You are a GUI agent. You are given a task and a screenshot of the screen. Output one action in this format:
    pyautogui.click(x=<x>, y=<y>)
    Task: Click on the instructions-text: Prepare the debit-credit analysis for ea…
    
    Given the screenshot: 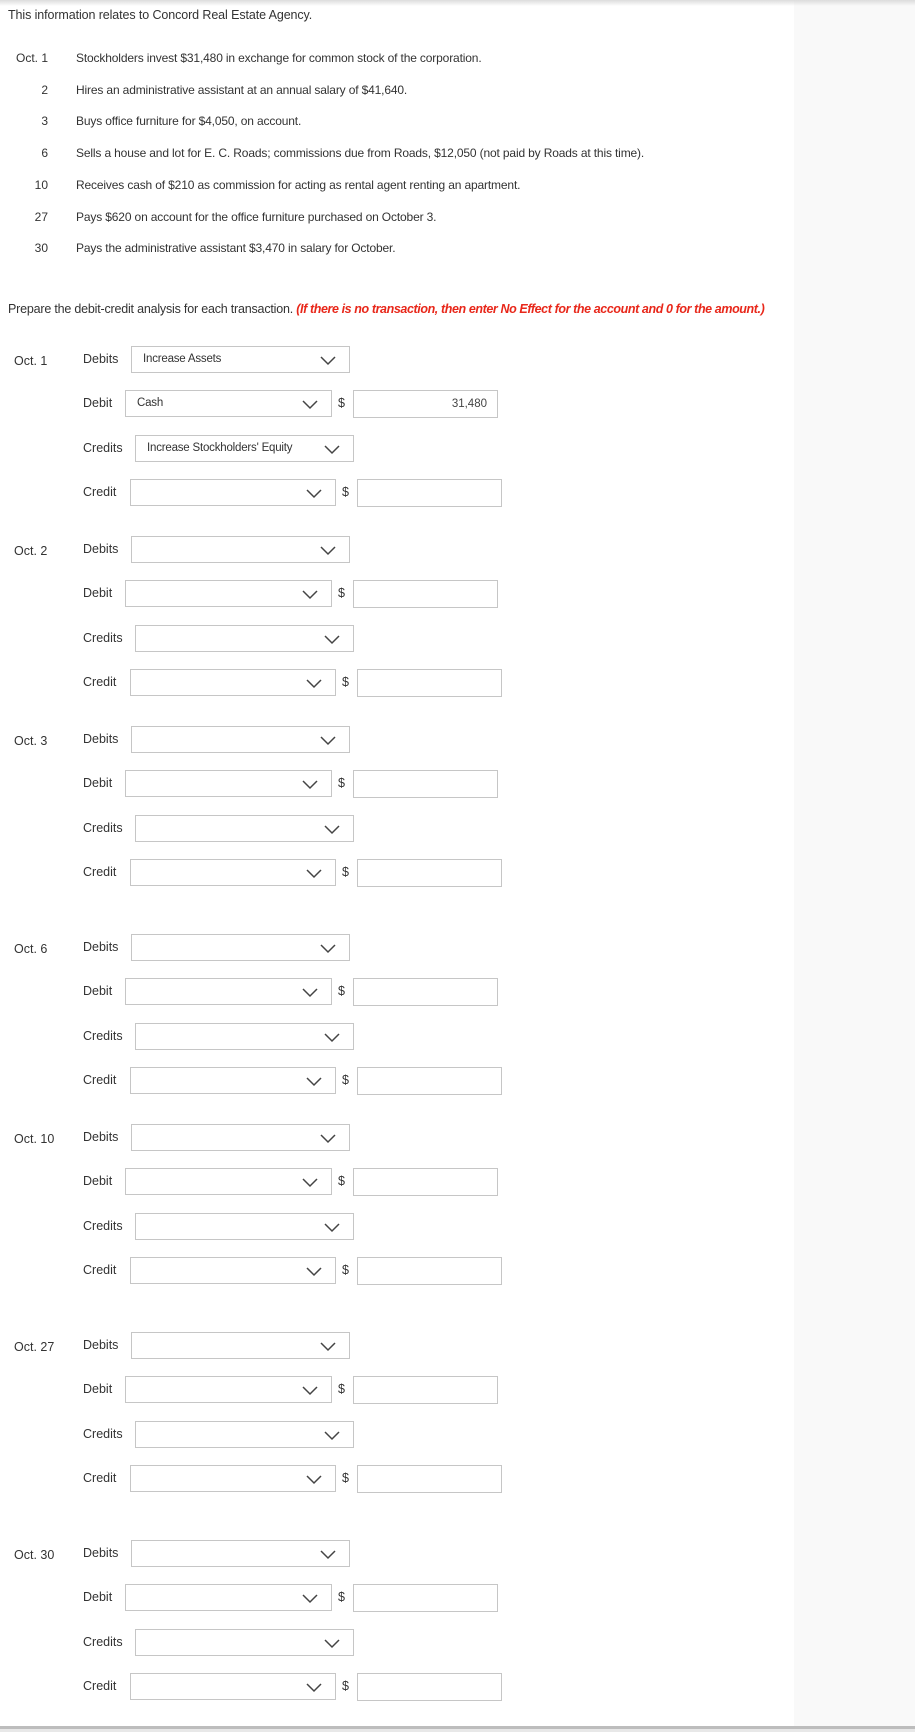 What is the action you would take?
    pyautogui.click(x=150, y=309)
    